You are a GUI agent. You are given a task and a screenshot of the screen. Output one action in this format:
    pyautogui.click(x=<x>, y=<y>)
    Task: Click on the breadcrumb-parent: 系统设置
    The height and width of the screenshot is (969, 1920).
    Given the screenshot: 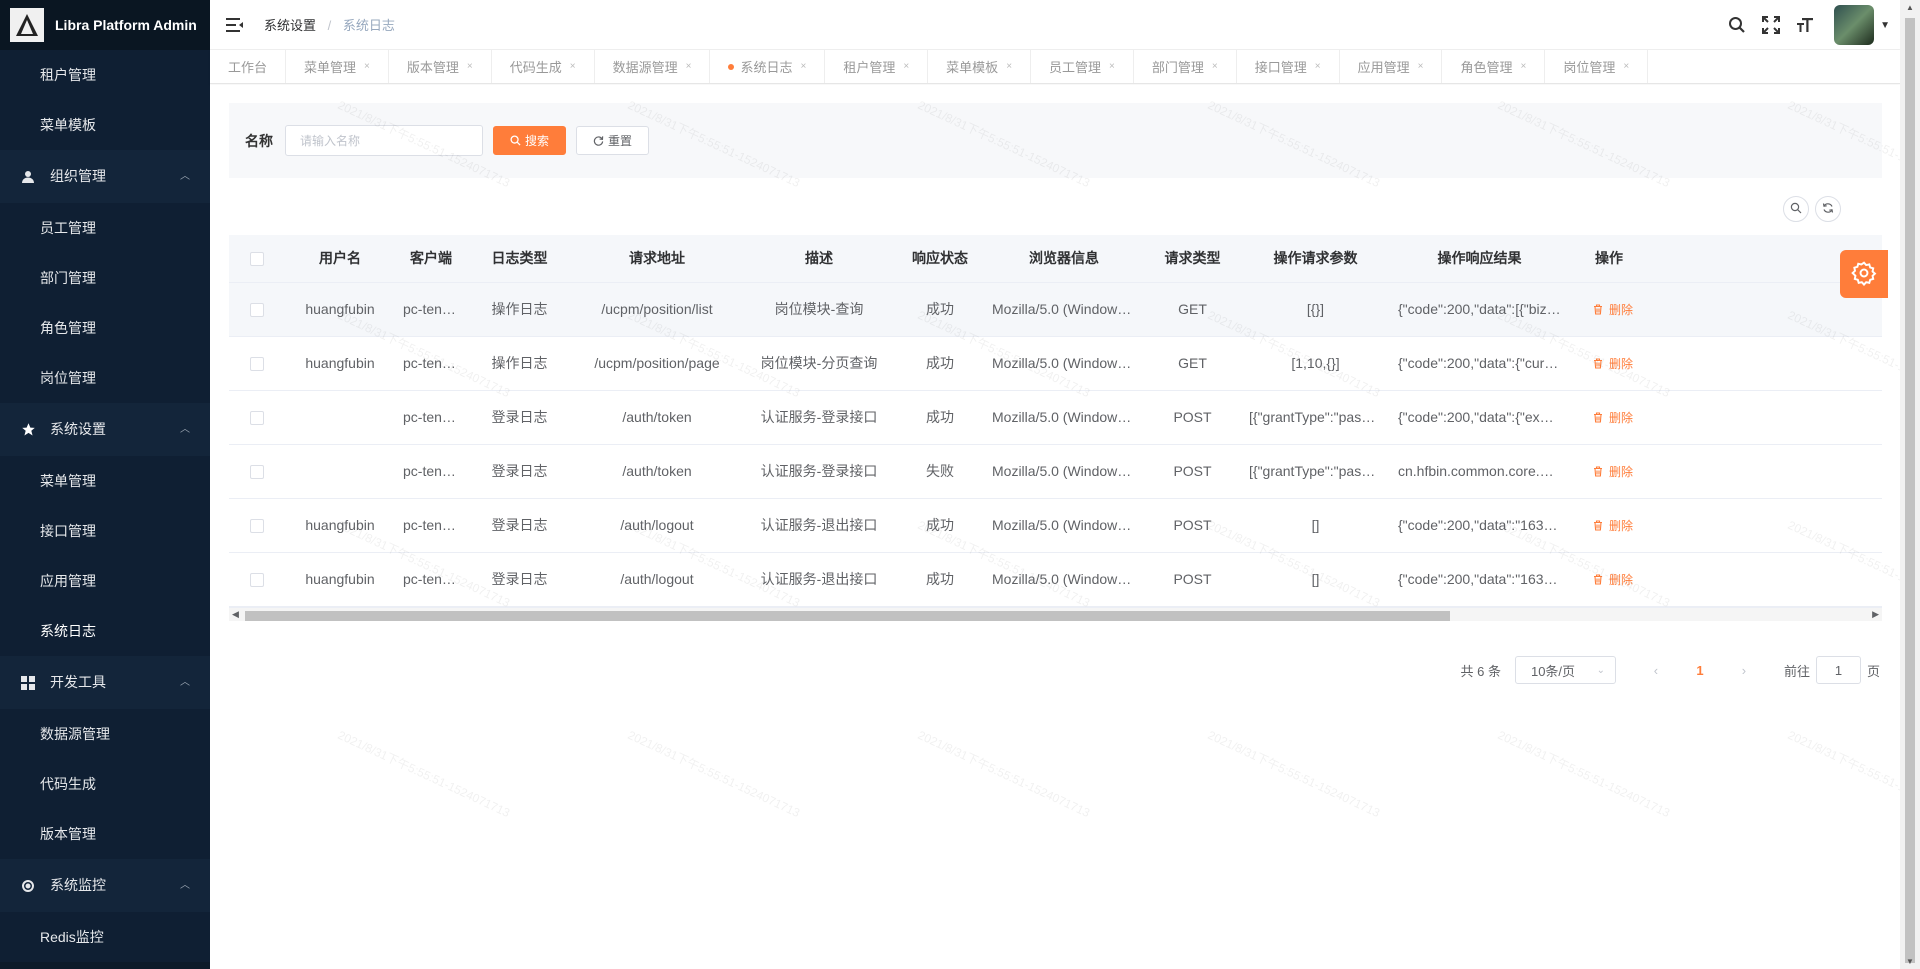 What is the action you would take?
    pyautogui.click(x=290, y=25)
    